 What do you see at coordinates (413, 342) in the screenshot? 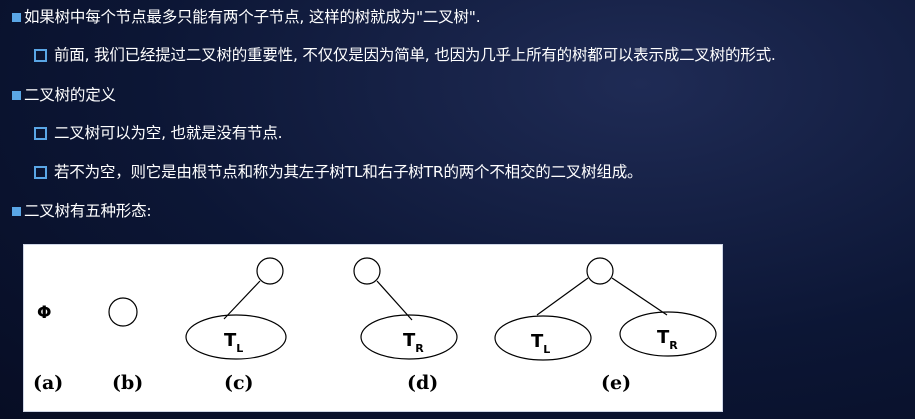
I see `d-subtree-label: TR` at bounding box center [413, 342].